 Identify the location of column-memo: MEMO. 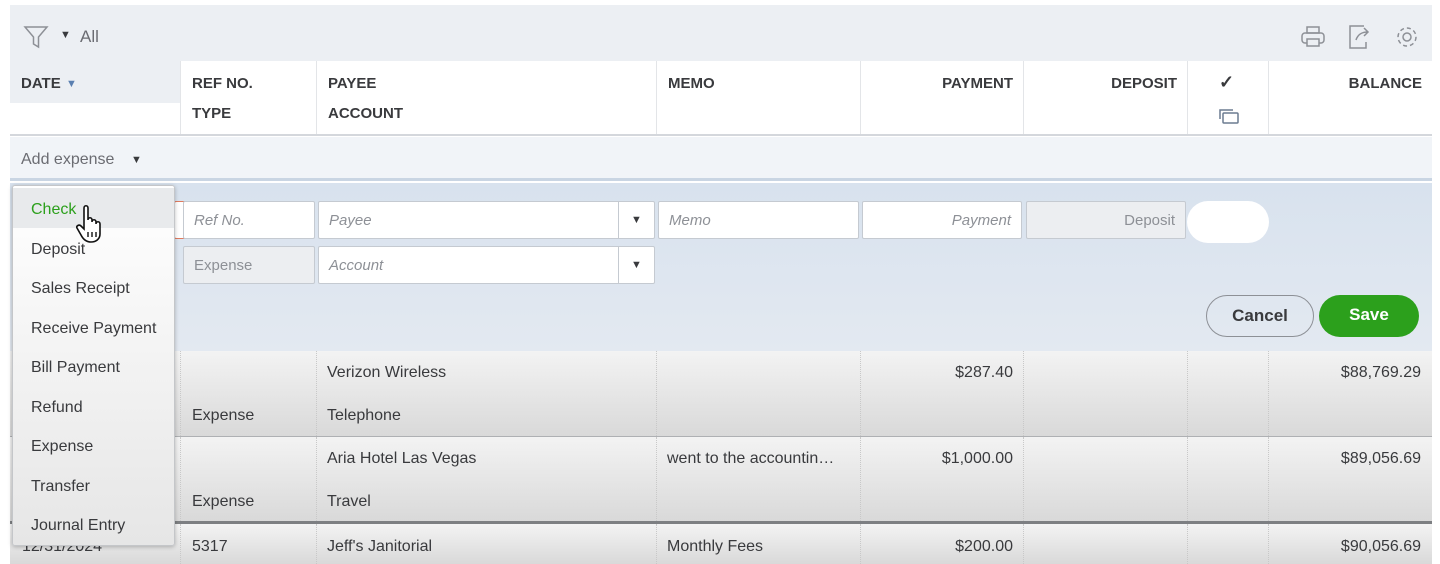
(758, 97).